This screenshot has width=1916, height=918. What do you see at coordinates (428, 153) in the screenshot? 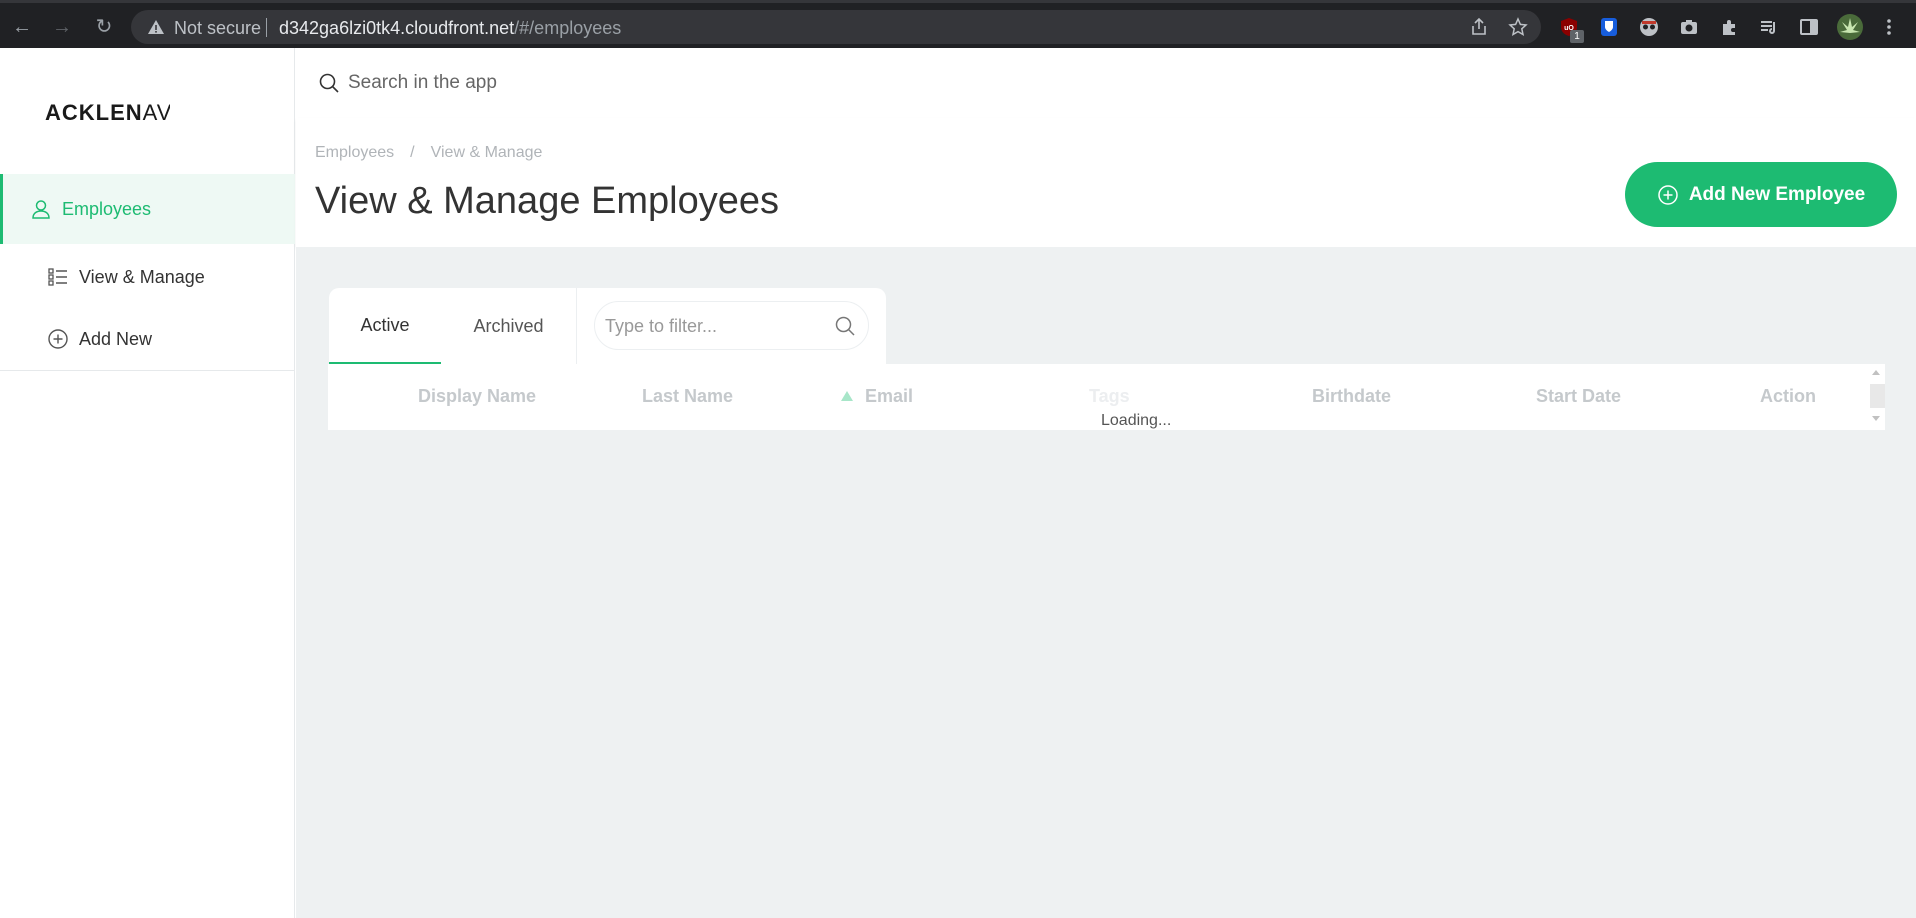
I see `breadcrumb: Employees / View & Manage` at bounding box center [428, 153].